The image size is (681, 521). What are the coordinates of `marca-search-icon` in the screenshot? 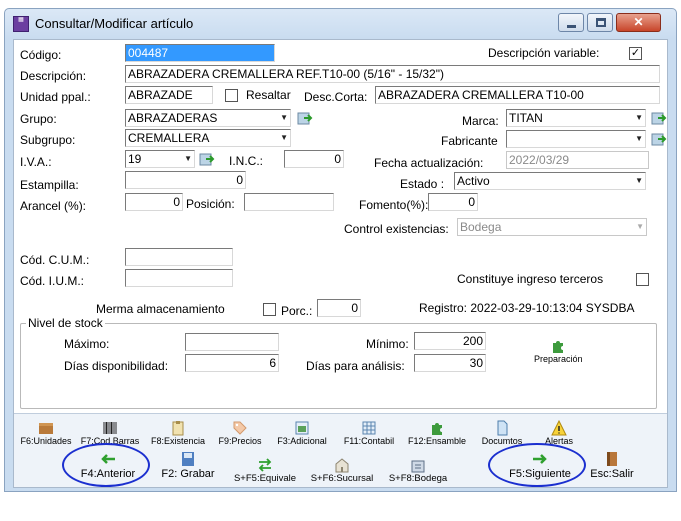 It's located at (659, 118).